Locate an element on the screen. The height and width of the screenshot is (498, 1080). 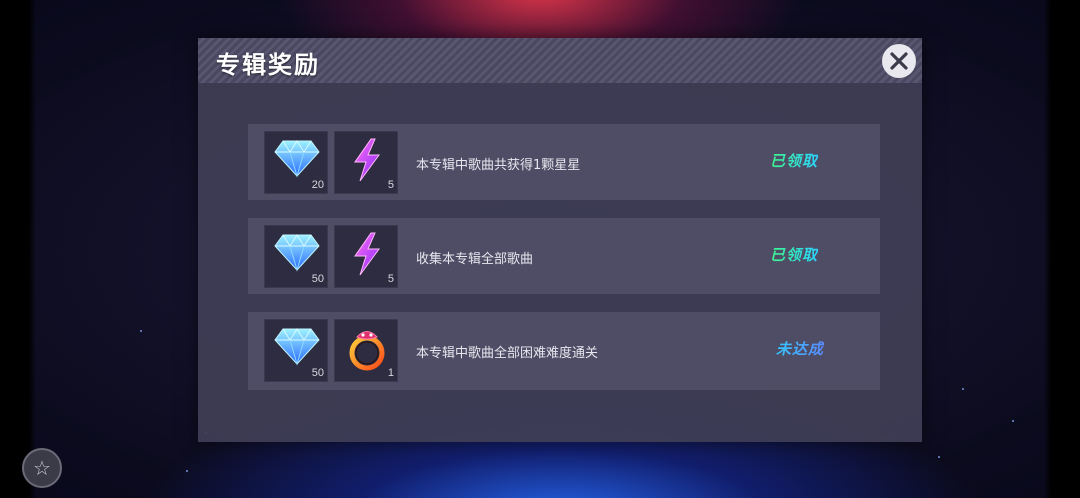
close-icon is located at coordinates (899, 61).